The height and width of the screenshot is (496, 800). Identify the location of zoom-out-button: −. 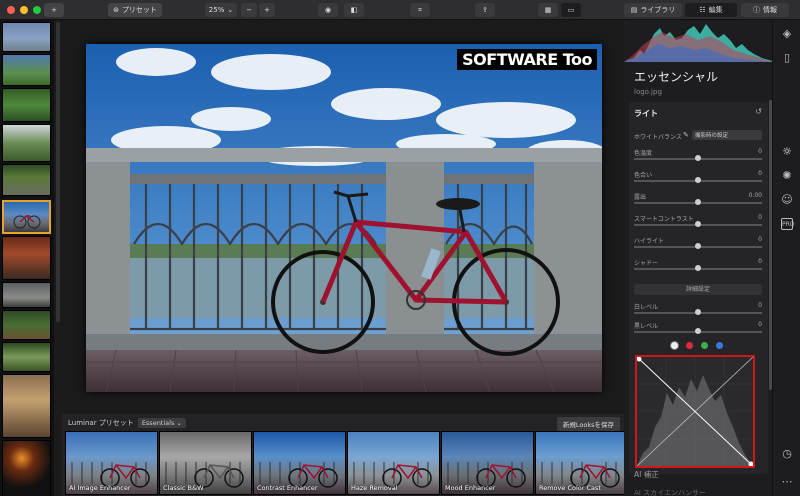
(249, 10).